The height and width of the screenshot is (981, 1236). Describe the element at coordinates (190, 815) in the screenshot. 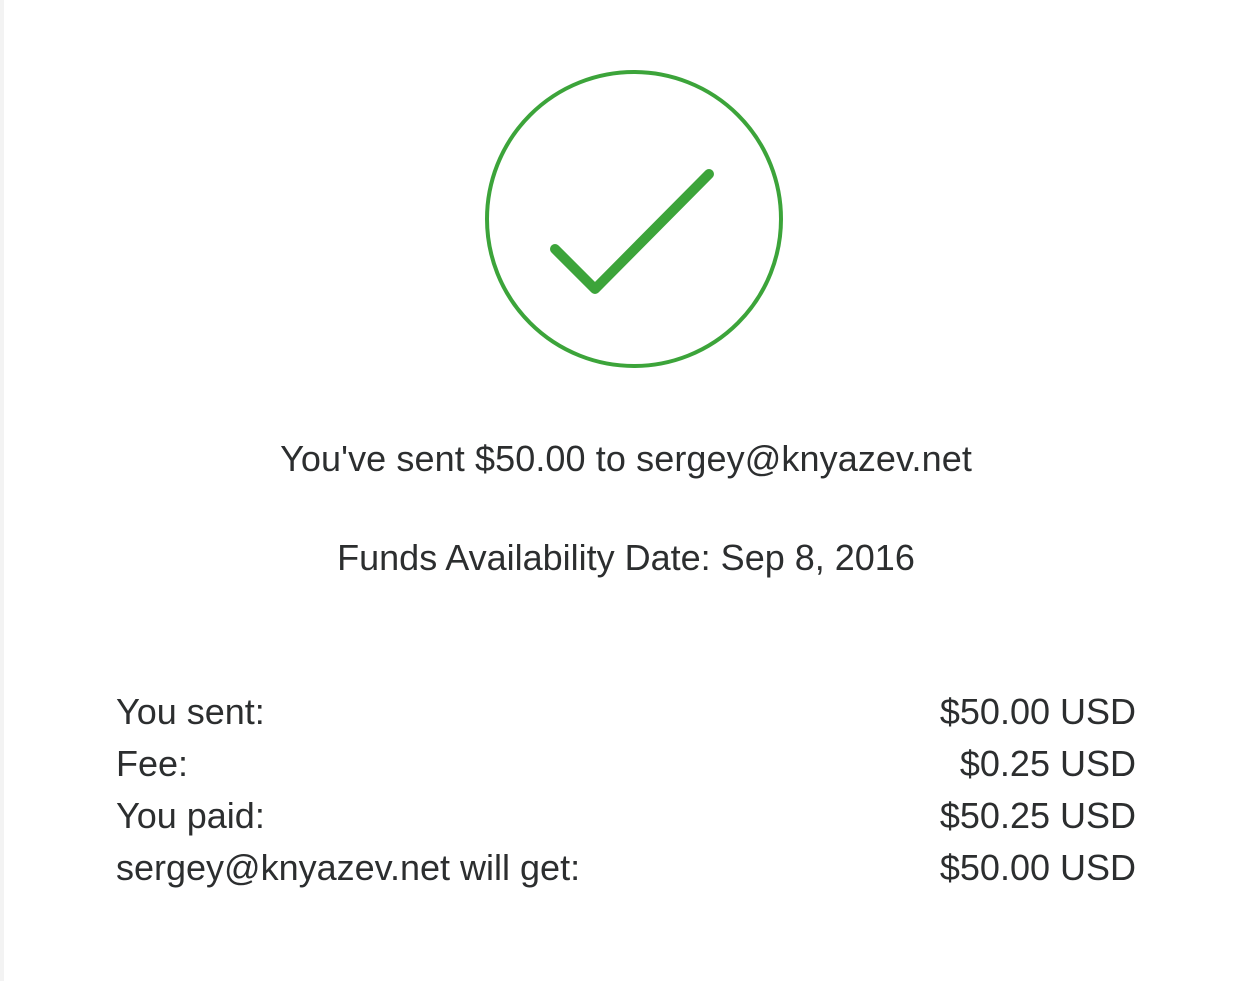

I see `summary-label: You paid:` at that location.